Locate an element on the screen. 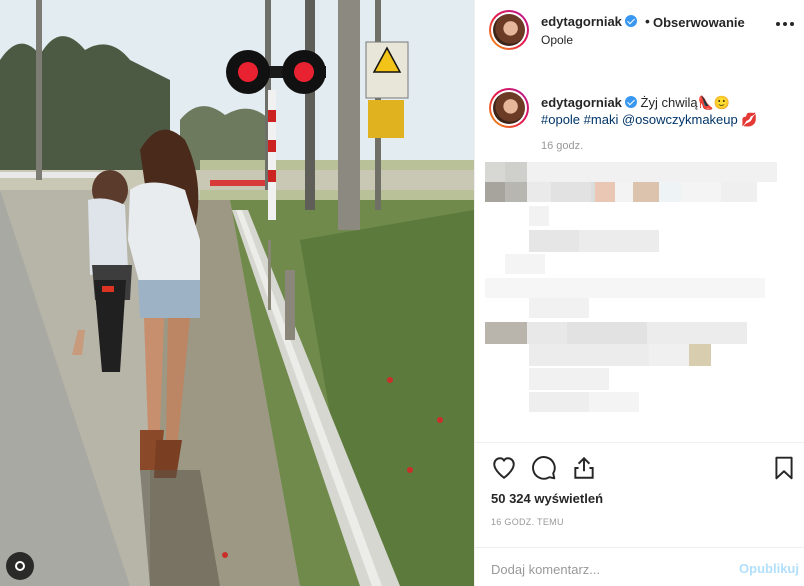 Image resolution: width=804 pixels, height=586 pixels. more-options-icon is located at coordinates (785, 24).